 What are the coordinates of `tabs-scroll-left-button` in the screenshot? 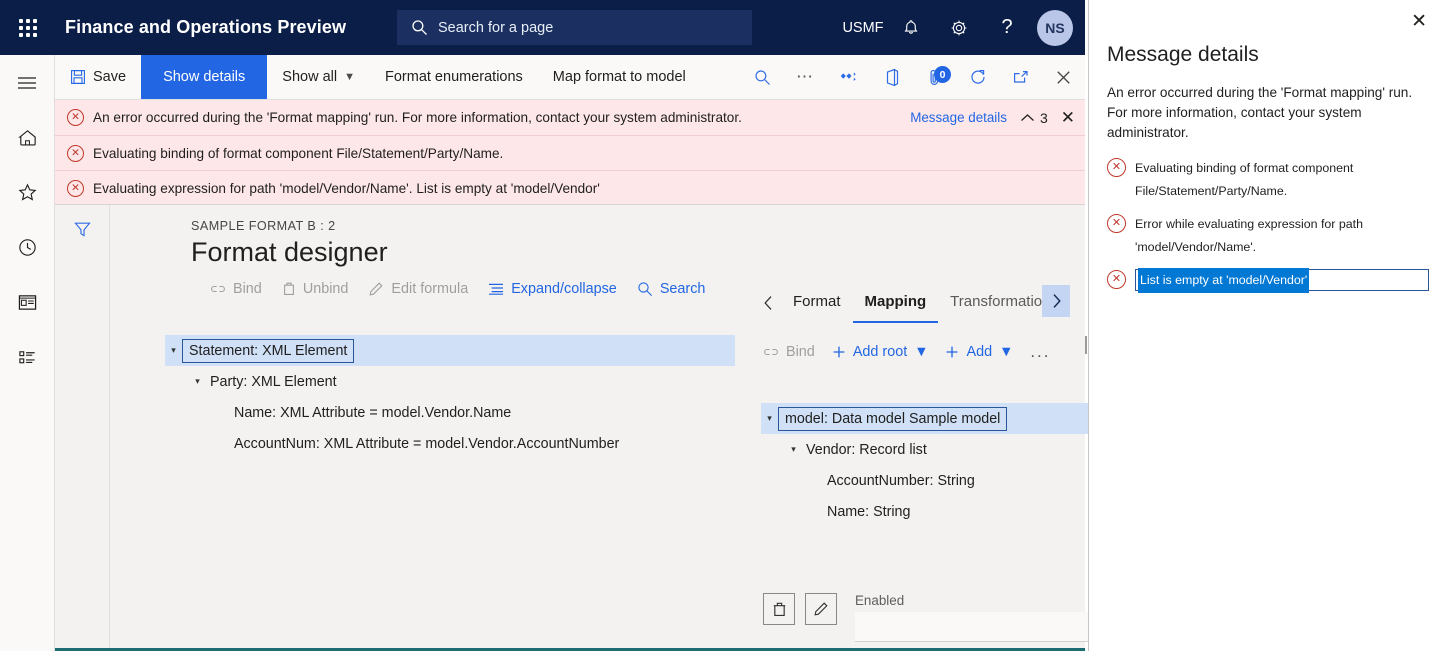 It's located at (768, 303).